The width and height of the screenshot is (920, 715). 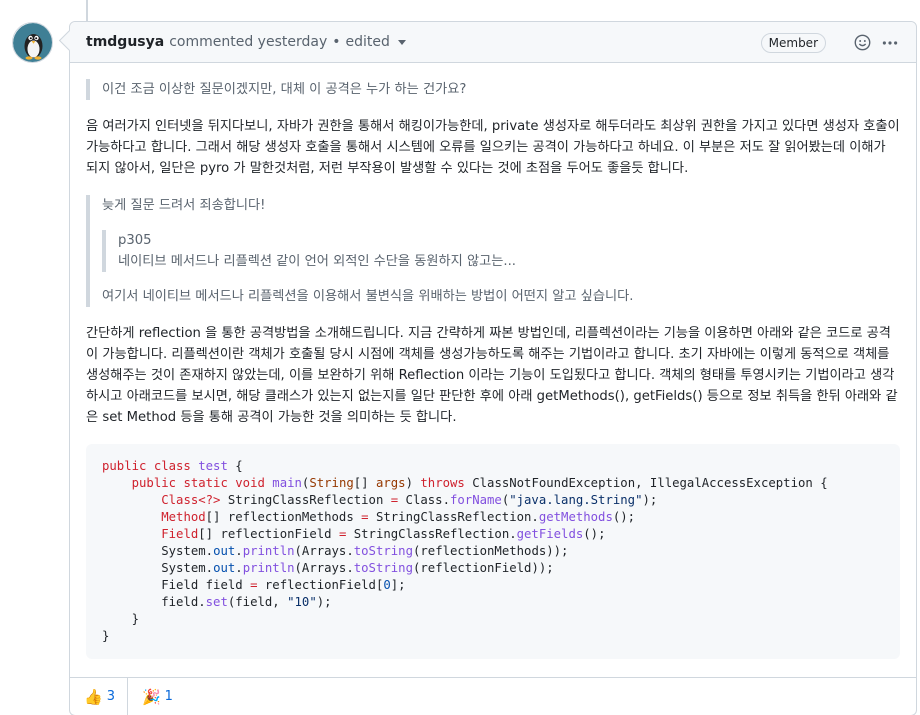 I want to click on timeline-line, so click(x=87, y=10).